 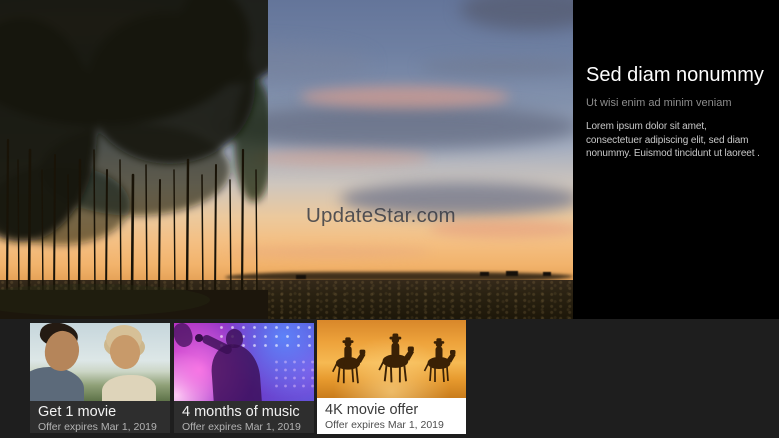 I want to click on offer-card-get-1-movie: Get 1 movie Offer expires Mar 1, 2019, so click(x=100, y=378).